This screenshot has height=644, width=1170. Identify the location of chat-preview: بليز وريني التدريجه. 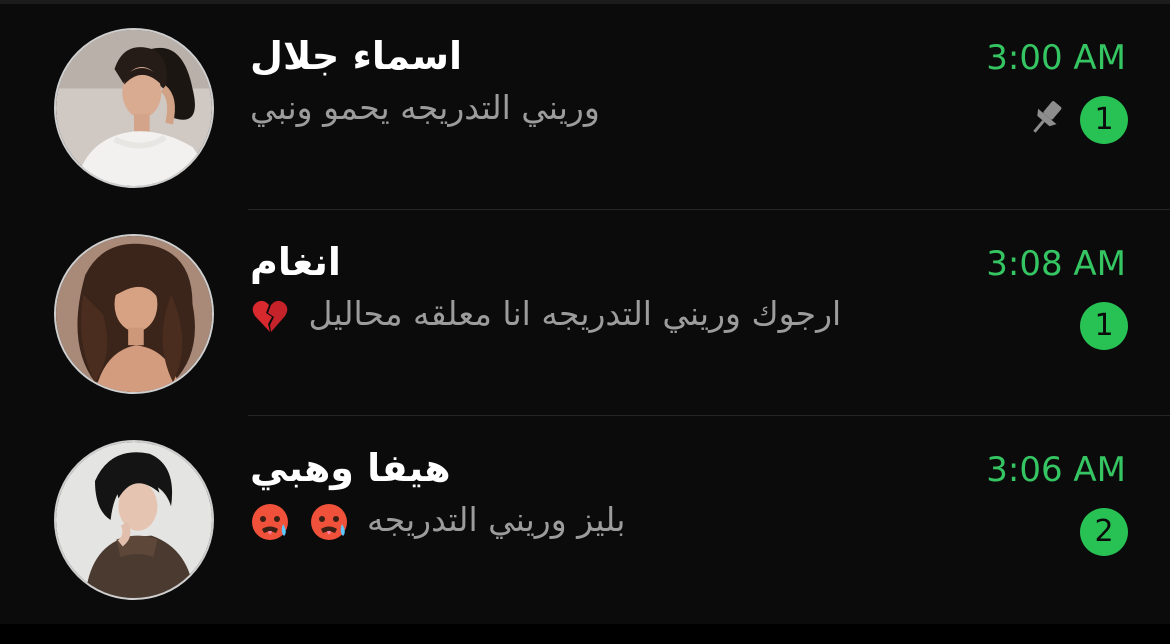
(437, 521).